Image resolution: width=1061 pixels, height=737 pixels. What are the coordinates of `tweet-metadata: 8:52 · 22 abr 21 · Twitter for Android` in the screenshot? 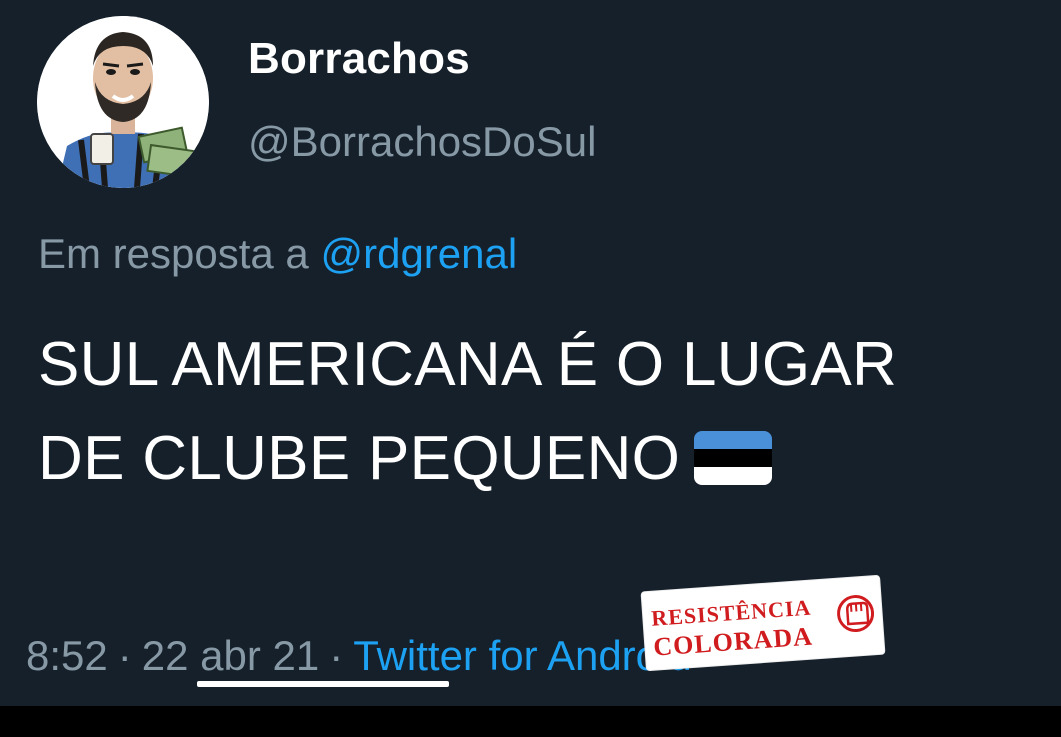 It's located at (359, 656).